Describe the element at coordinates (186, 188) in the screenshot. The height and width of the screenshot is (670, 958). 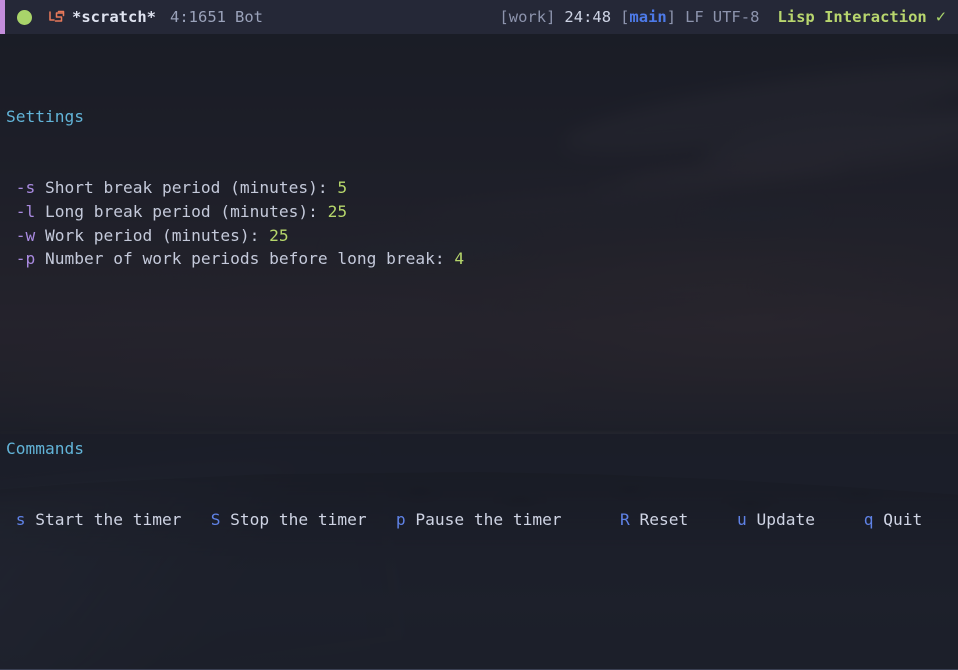
I see `settings-label: Short break period (minutes):` at that location.